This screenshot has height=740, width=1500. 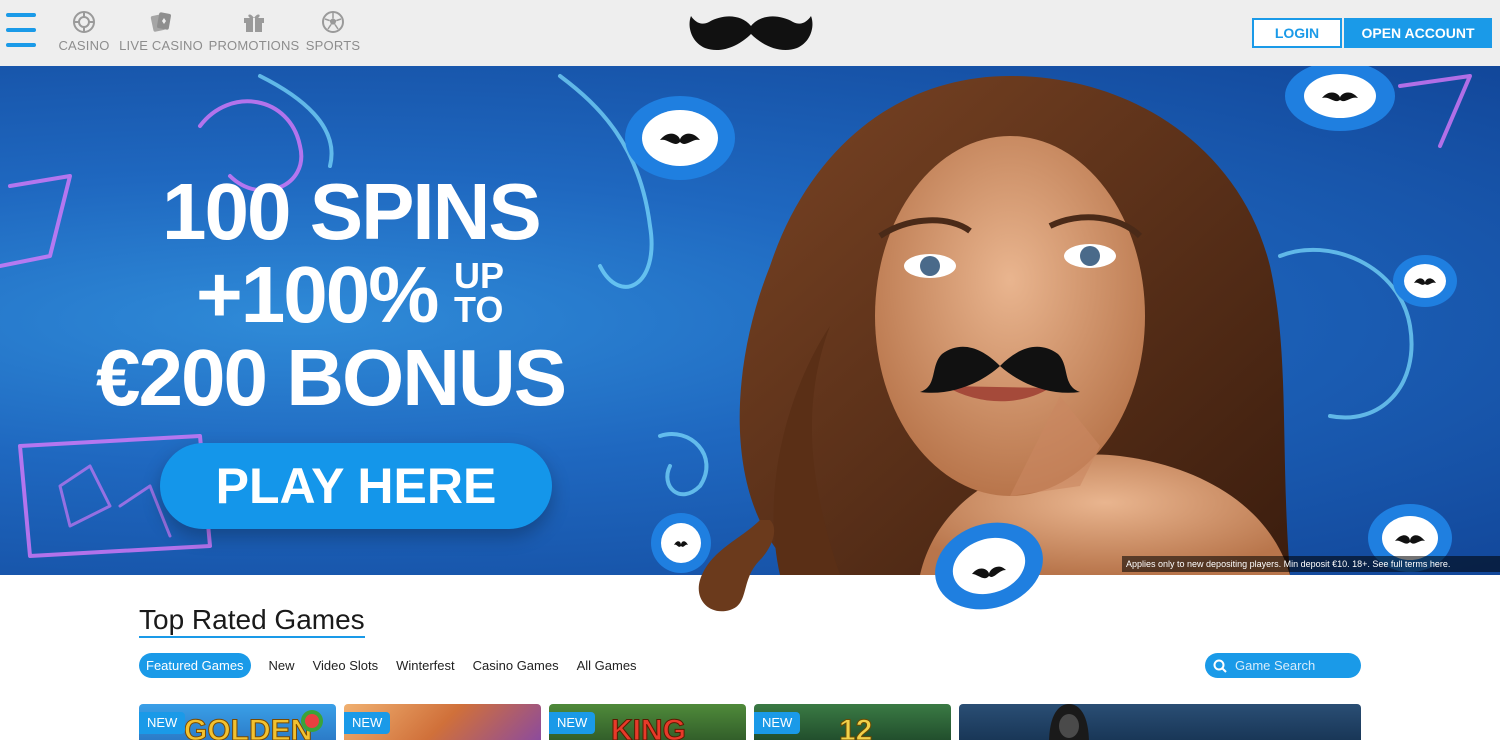 What do you see at coordinates (442, 722) in the screenshot?
I see `game-tile: NEW` at bounding box center [442, 722].